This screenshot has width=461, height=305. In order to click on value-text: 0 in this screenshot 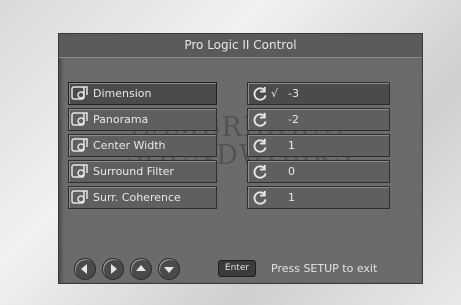, I will do `click(291, 171)`.